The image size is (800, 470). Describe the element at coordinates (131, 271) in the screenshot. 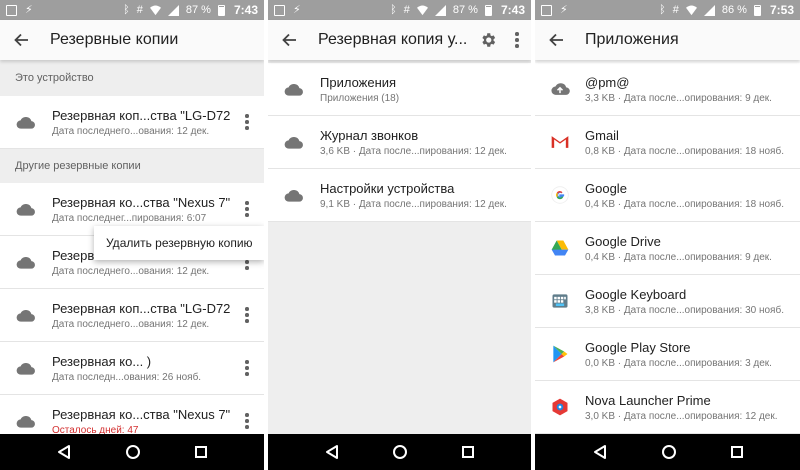

I see `backup-date: Дата последнего...ования: 12 дек.` at that location.